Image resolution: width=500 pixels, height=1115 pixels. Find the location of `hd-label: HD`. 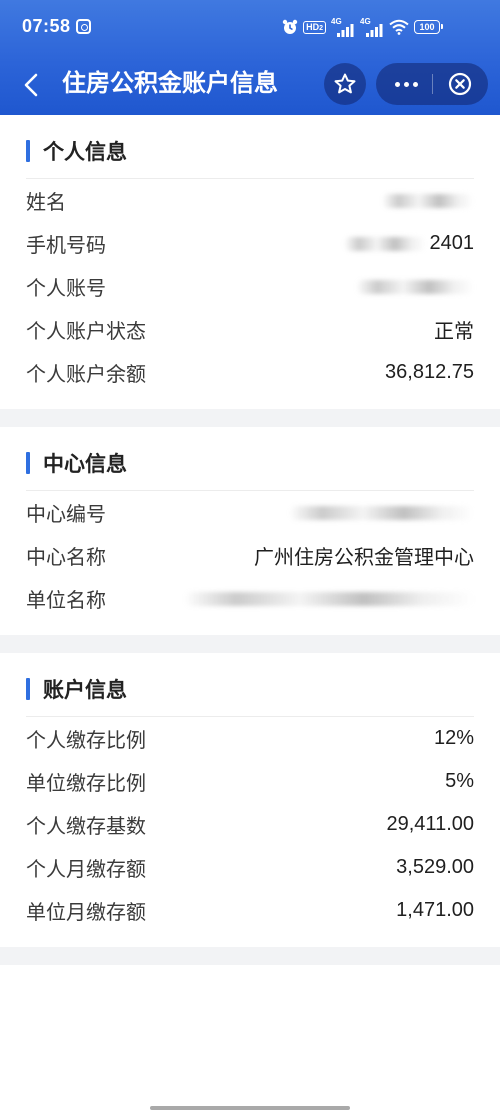

hd-label: HD is located at coordinates (313, 26).